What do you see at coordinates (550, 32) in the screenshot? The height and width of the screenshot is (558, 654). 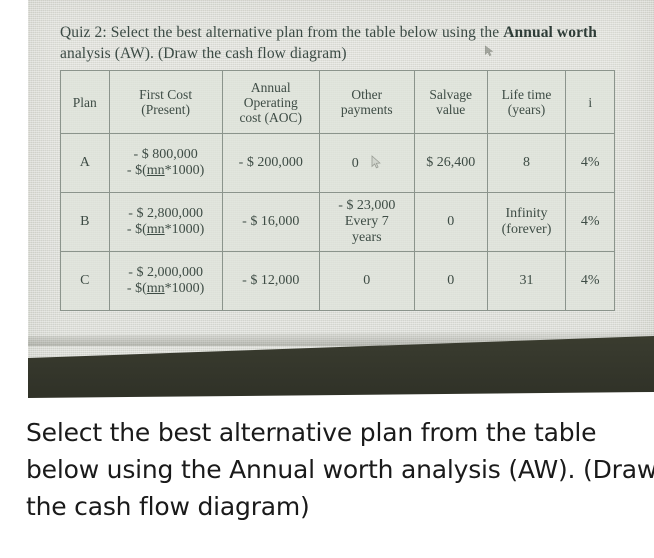 I see `quiz-heading-bold: Annual worth` at bounding box center [550, 32].